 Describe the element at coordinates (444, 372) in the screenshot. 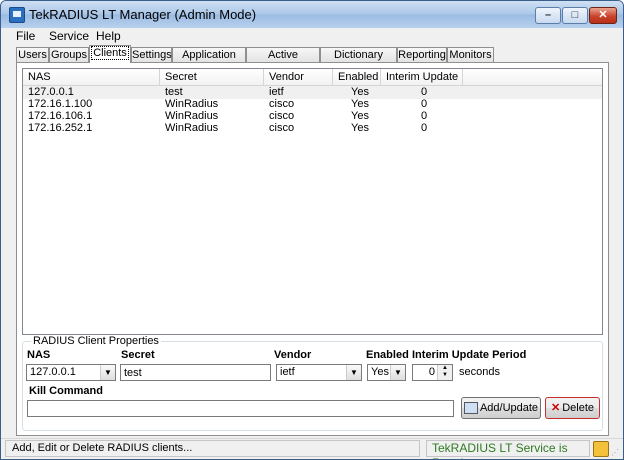

I see `spin-arrows-icon: ▲ ▼` at that location.